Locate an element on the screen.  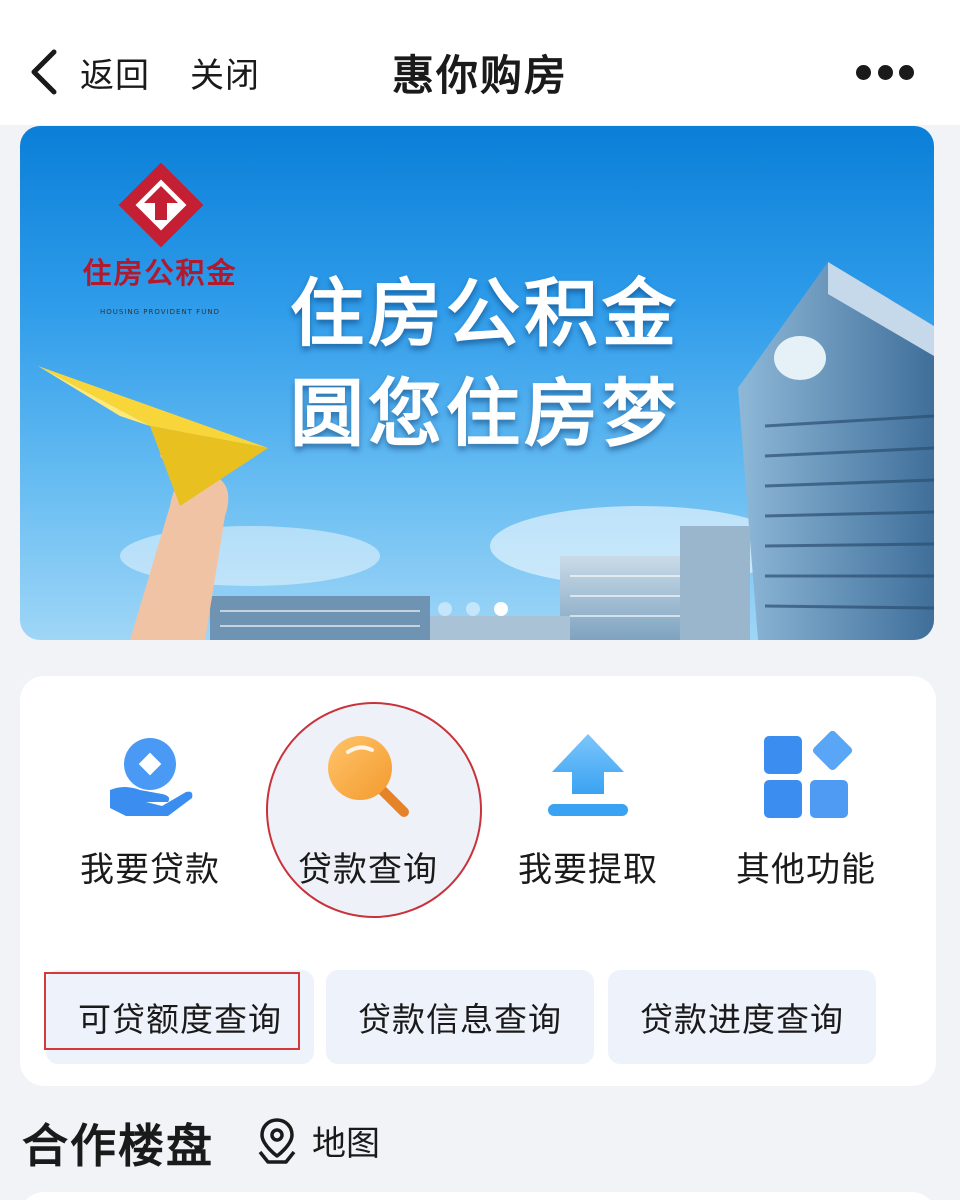
service-apply-loan: 我要贷款 is located at coordinates (150, 809).